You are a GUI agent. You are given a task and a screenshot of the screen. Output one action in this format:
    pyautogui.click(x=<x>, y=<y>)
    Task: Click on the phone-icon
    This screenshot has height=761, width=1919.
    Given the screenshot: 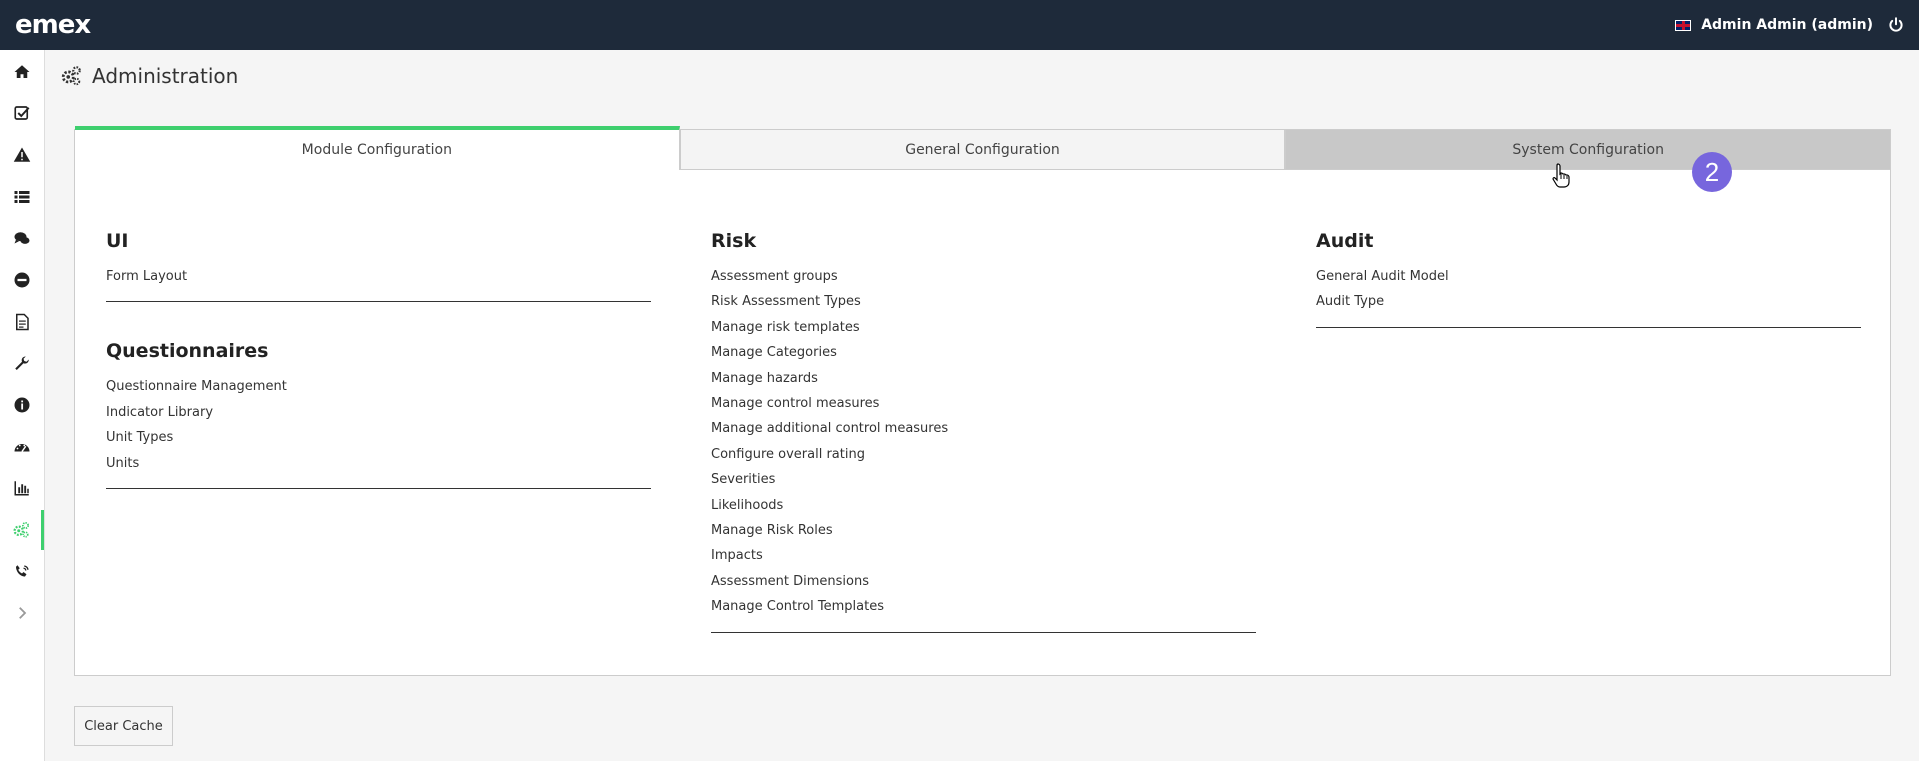 What is the action you would take?
    pyautogui.click(x=22, y=571)
    